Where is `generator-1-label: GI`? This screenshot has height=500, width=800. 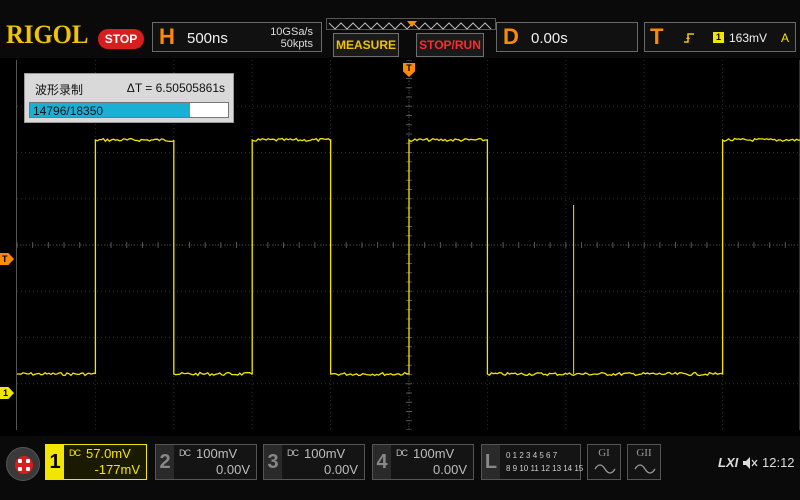 generator-1-label: GI is located at coordinates (604, 453).